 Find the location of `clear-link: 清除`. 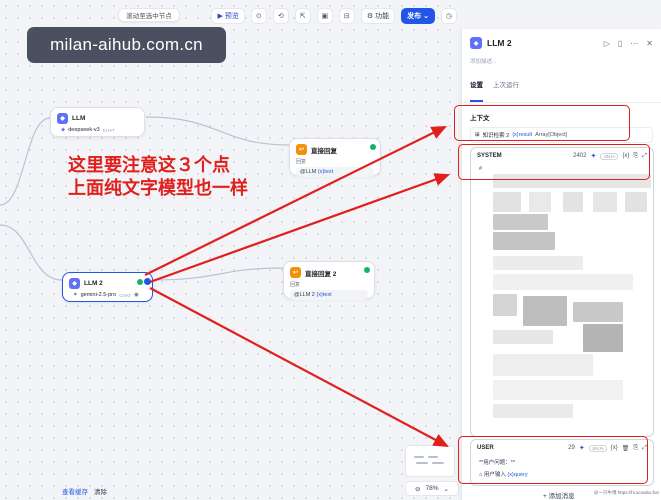

clear-link: 清除 is located at coordinates (100, 491).